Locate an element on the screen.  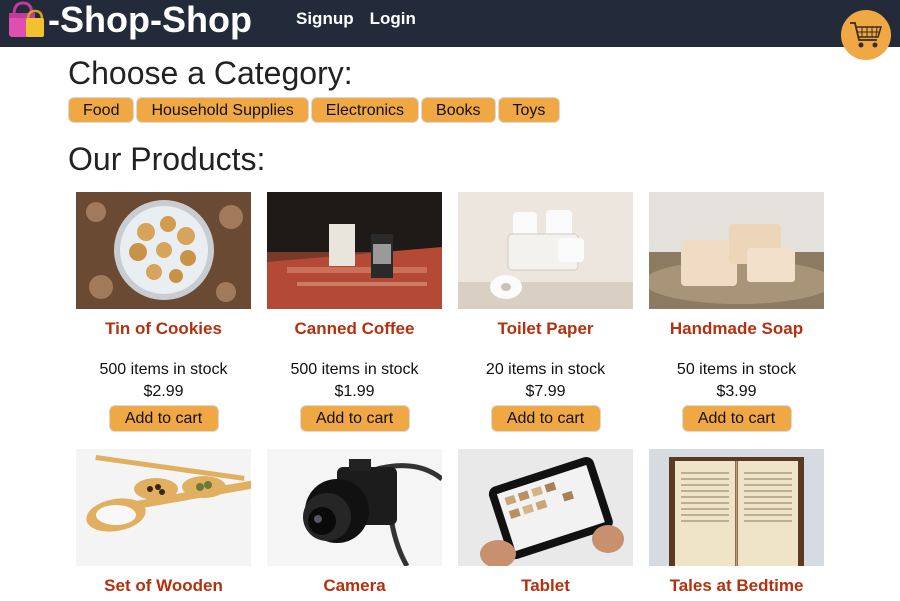
product-name: Set of Wooden is located at coordinates (163, 586).